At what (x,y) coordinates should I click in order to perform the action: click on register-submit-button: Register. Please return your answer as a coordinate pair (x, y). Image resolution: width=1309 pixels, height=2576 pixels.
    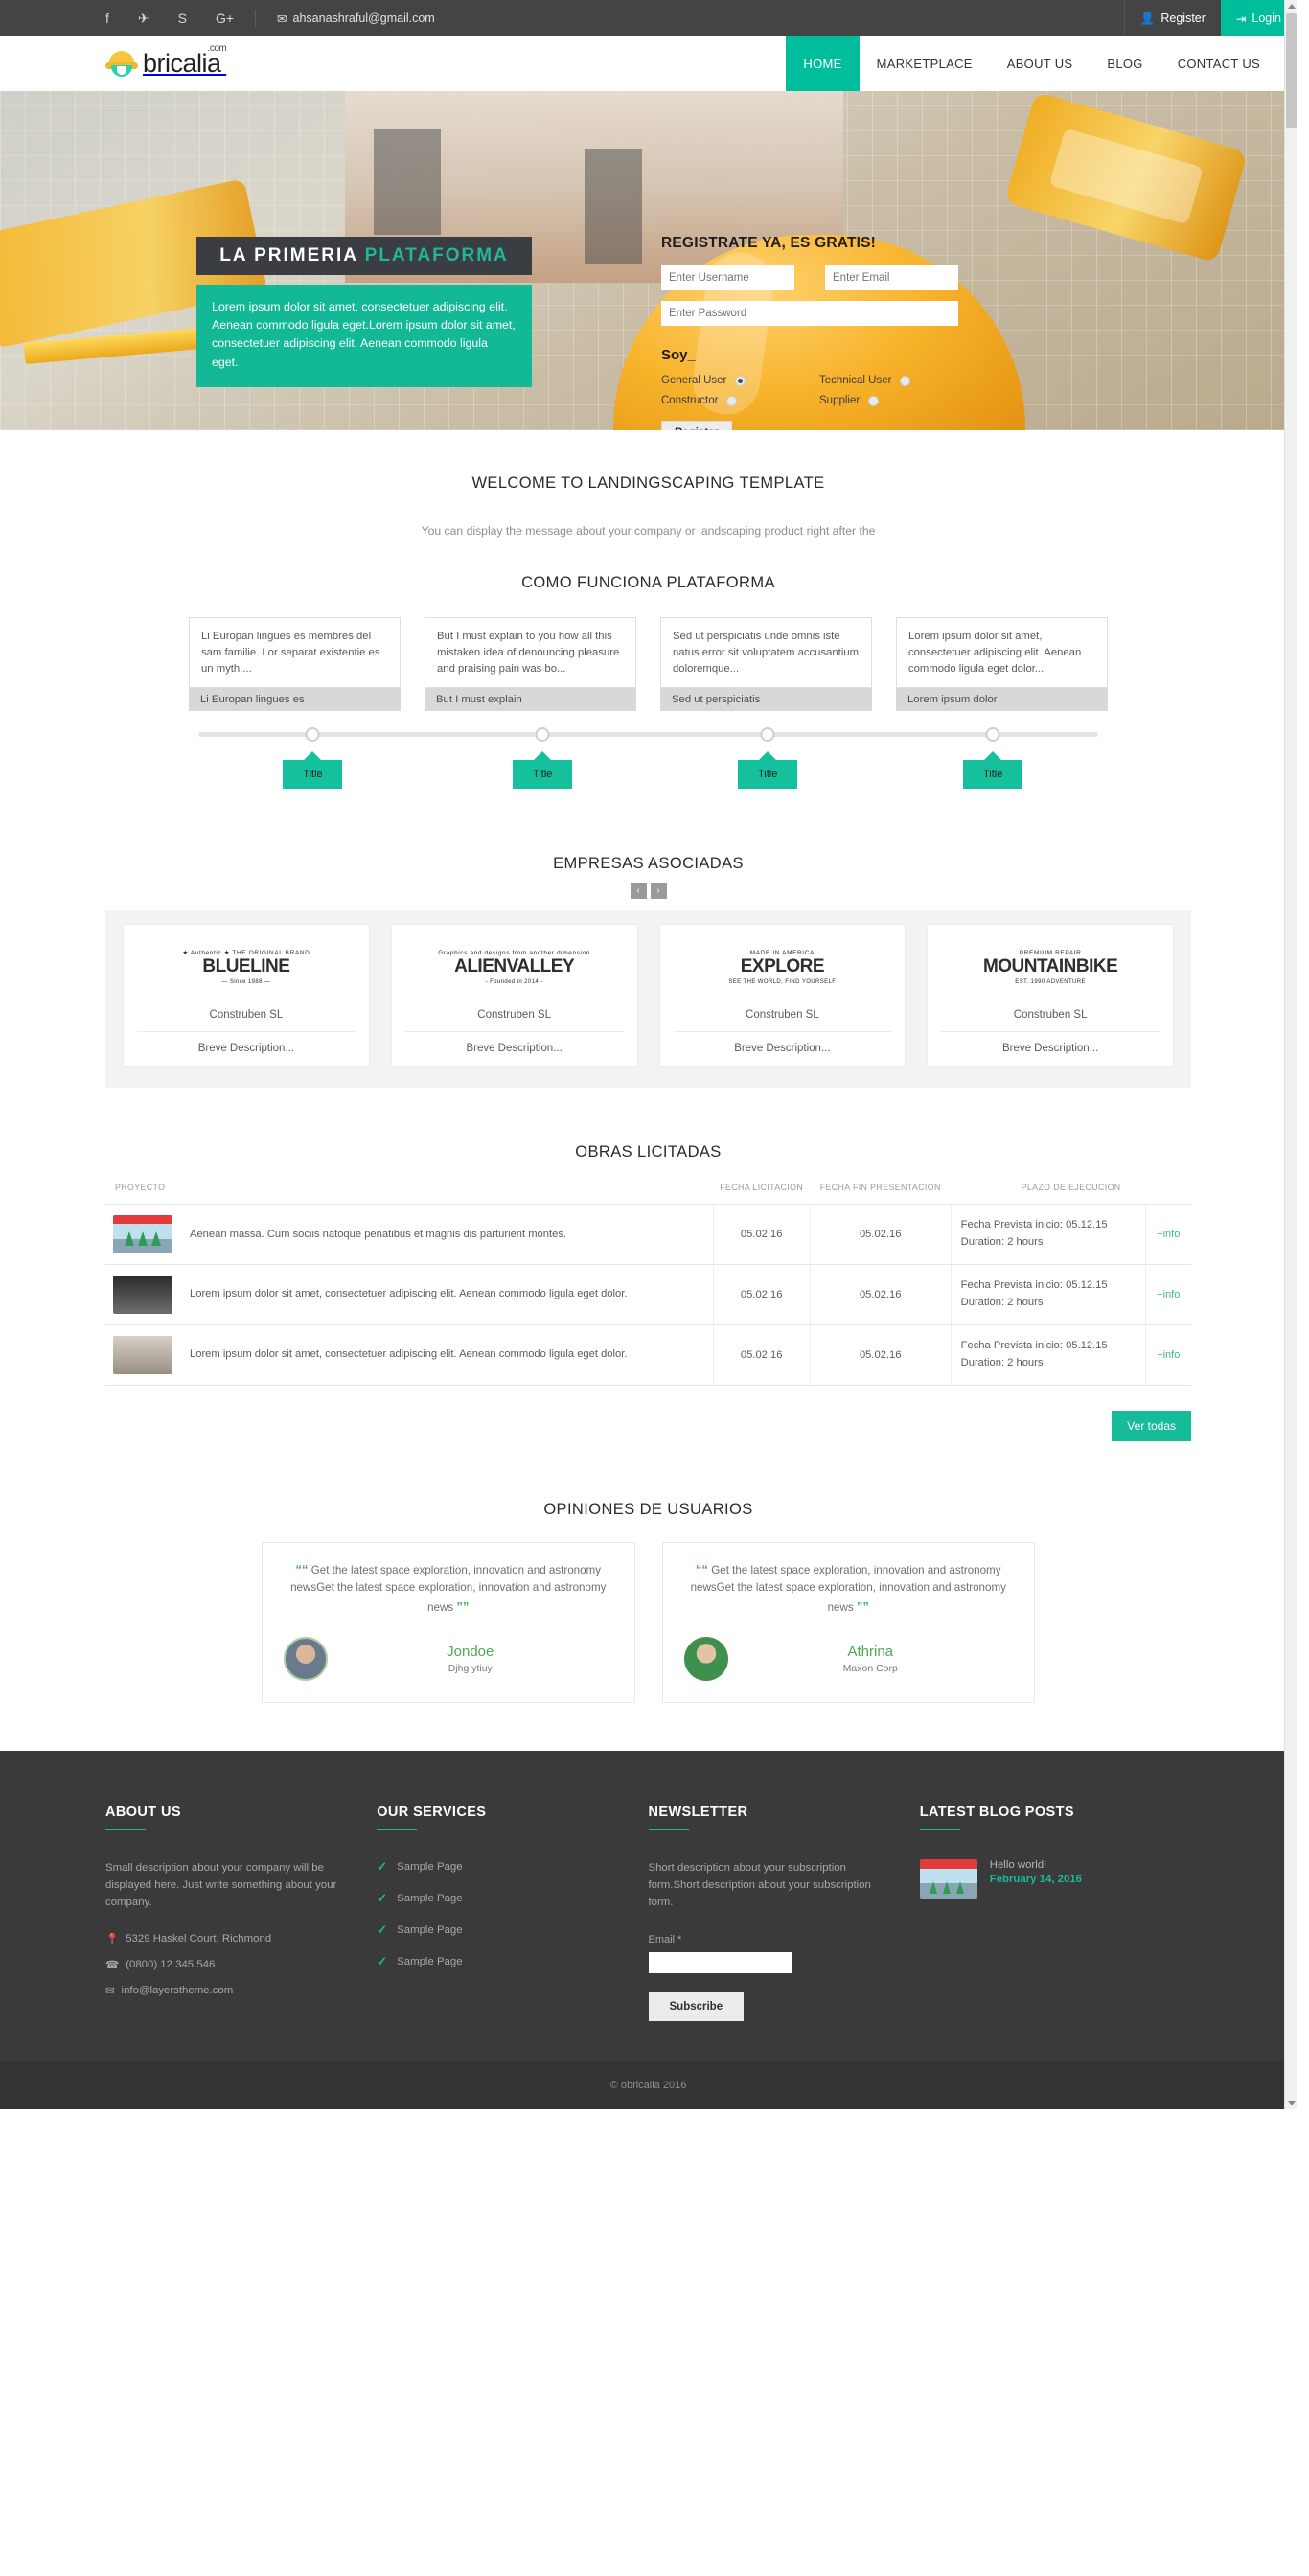
    Looking at the image, I should click on (697, 425).